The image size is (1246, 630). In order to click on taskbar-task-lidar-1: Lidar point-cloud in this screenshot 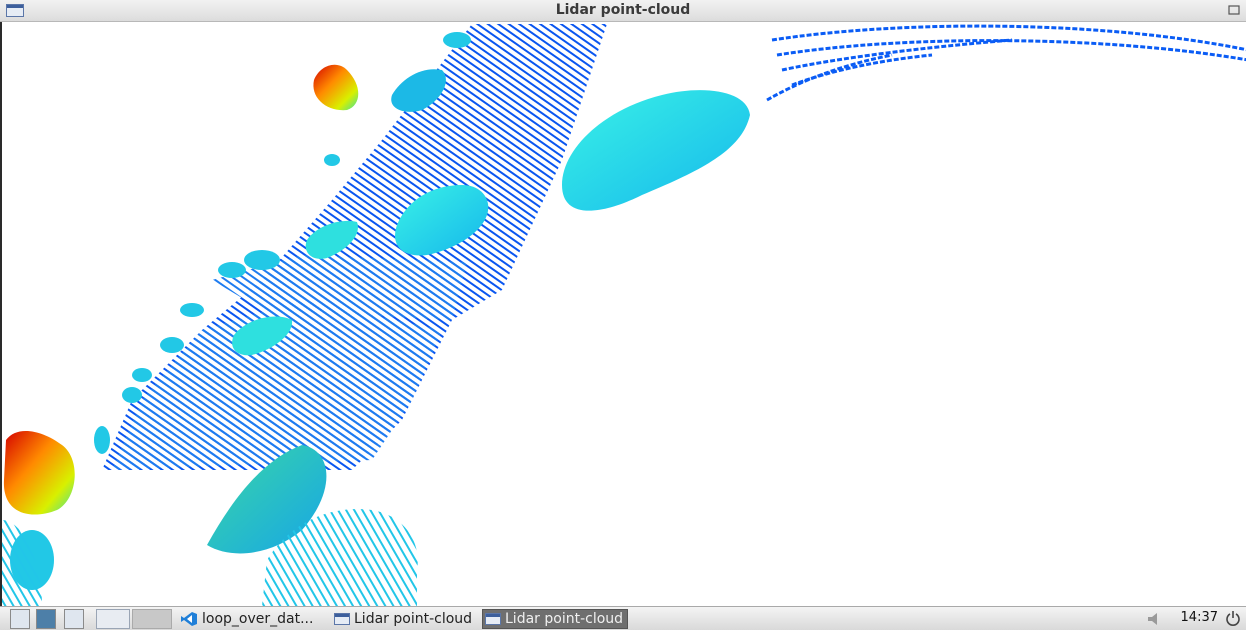, I will do `click(405, 619)`.